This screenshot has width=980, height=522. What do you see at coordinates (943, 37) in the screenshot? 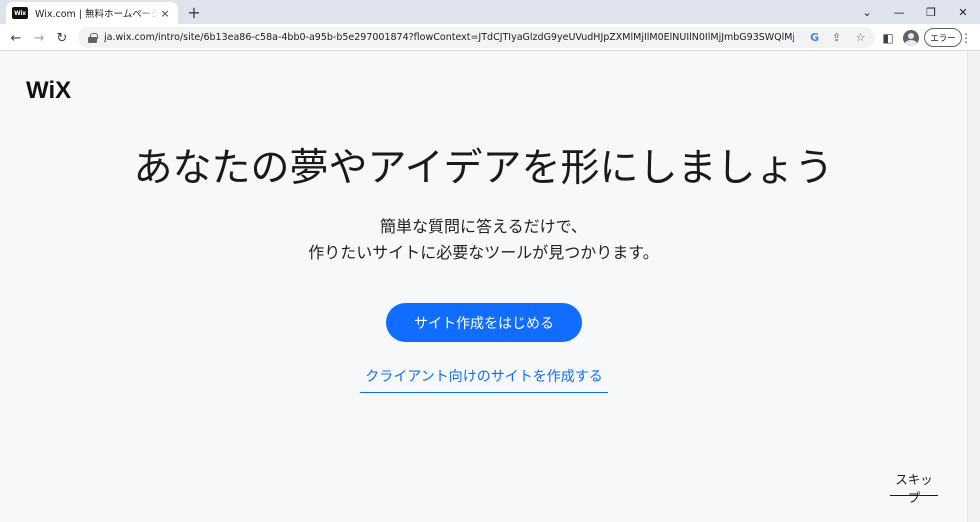
I see `error-button: エラー` at bounding box center [943, 37].